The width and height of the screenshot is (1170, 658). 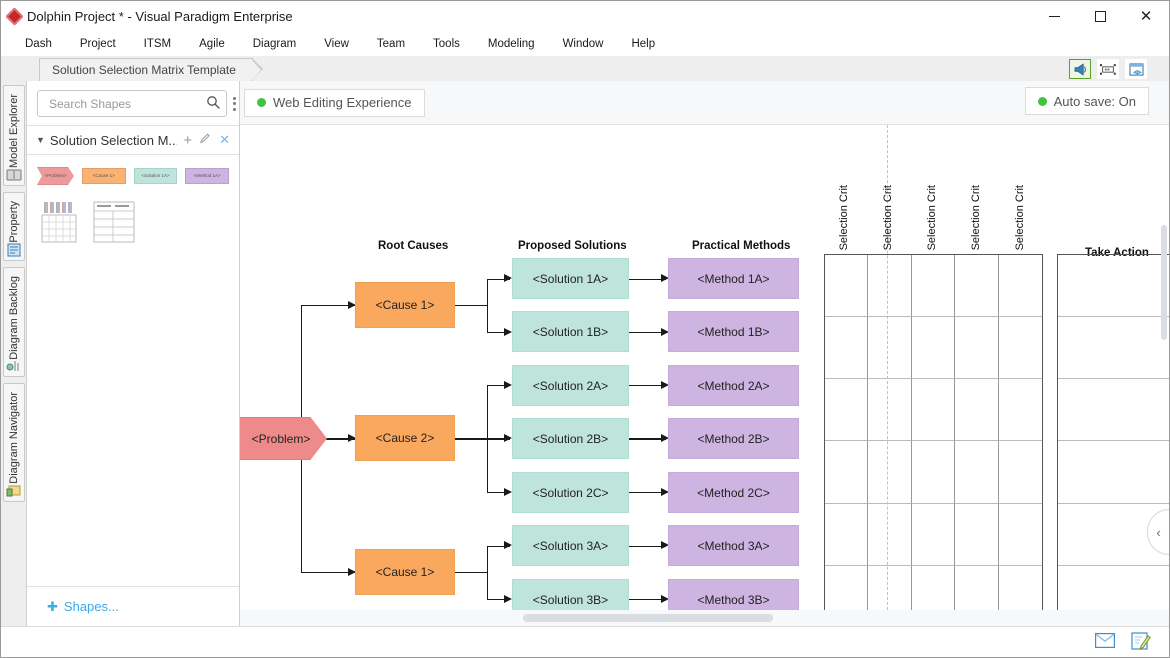 What do you see at coordinates (733, 438) in the screenshot?
I see `node-method-2b: <Method 2B>` at bounding box center [733, 438].